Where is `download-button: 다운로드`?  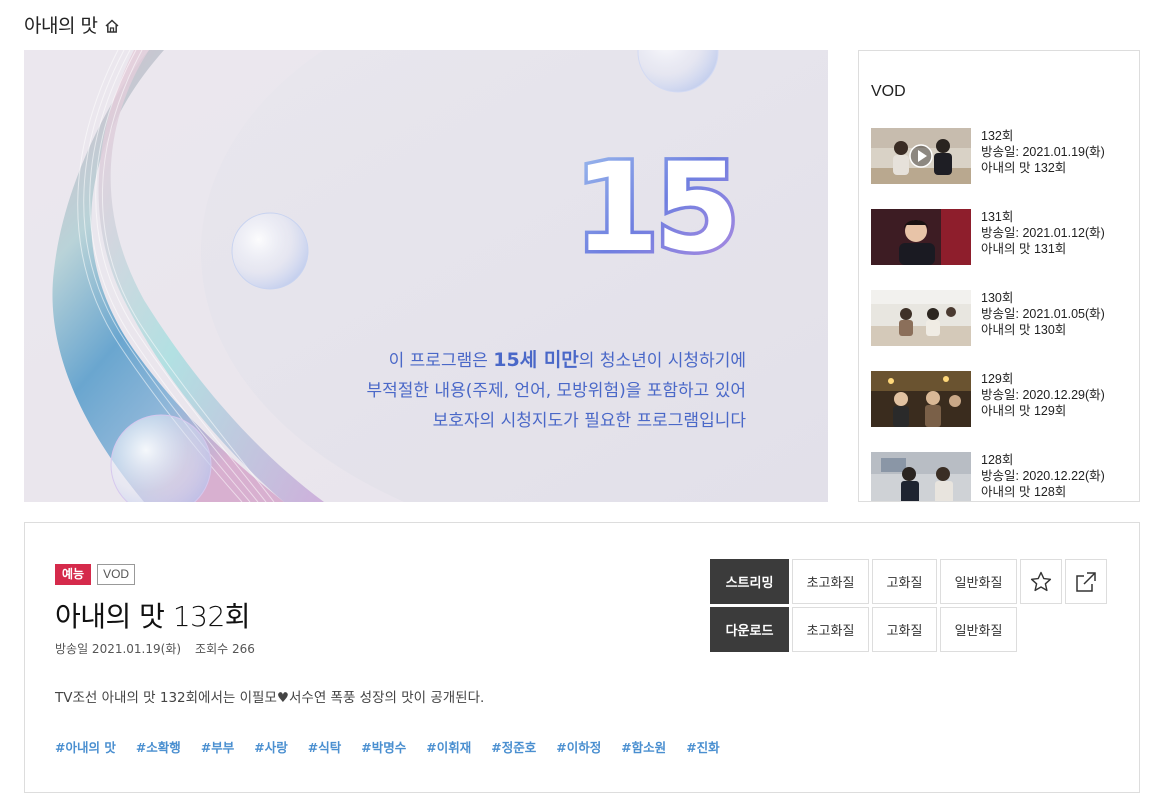
download-button: 다운로드 is located at coordinates (749, 629).